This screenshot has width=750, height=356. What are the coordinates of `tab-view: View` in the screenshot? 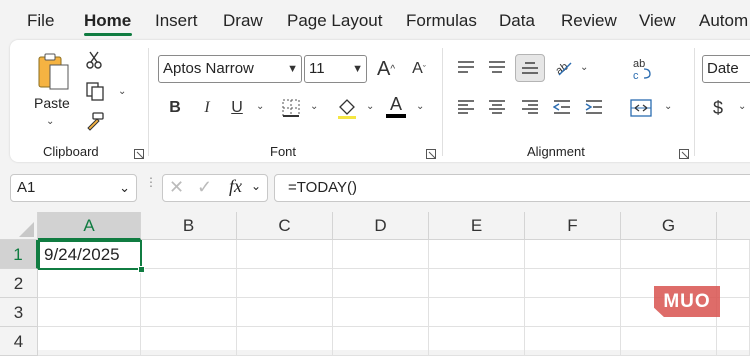 It's located at (657, 21).